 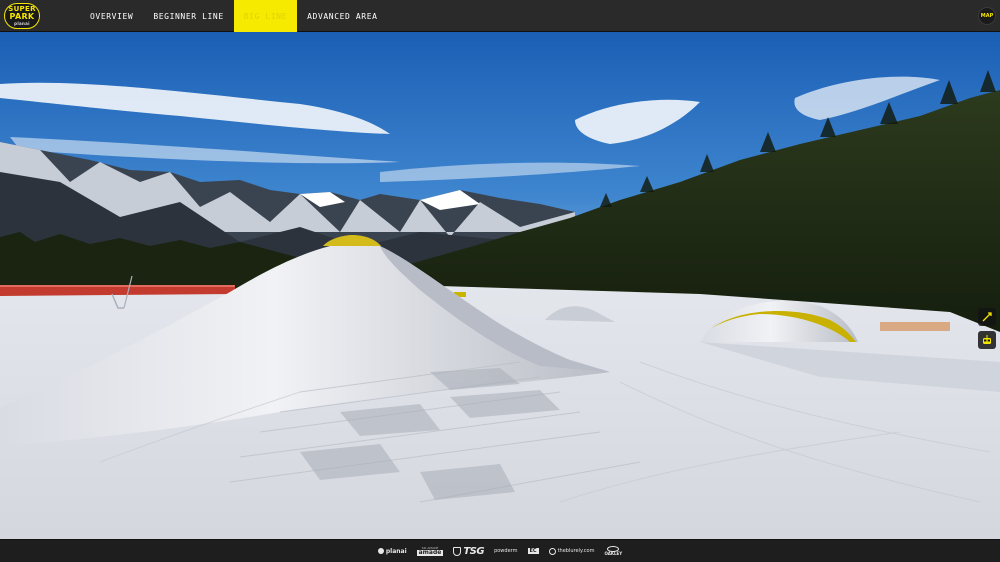 What do you see at coordinates (188, 16) in the screenshot?
I see `tab-beginner-line: BEGINNER LINE` at bounding box center [188, 16].